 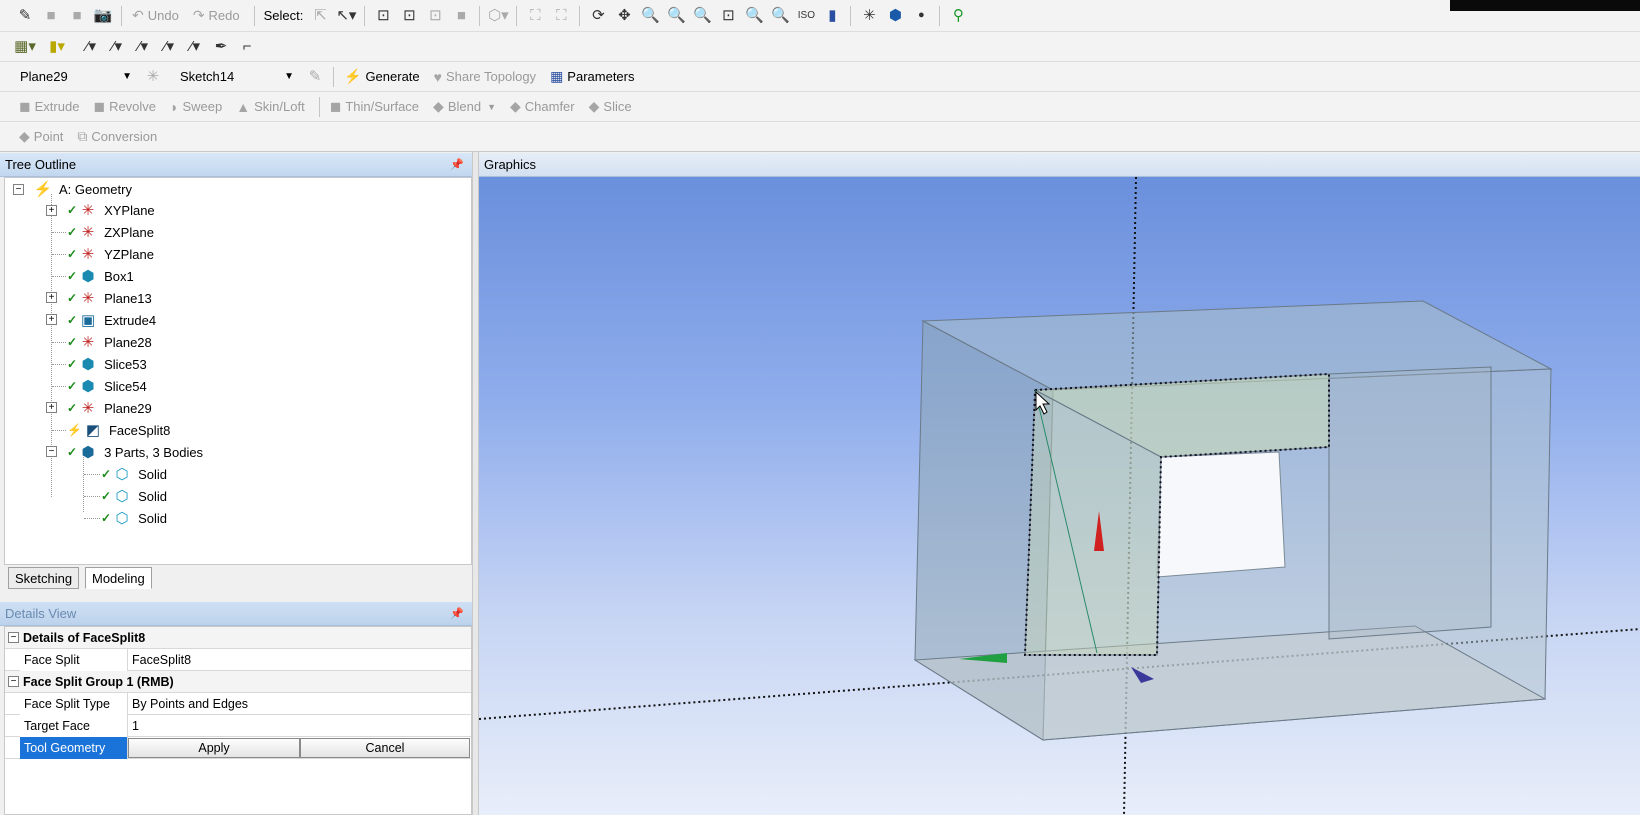 I want to click on line-tool-3-icon: ⁄▾, so click(x=143, y=47).